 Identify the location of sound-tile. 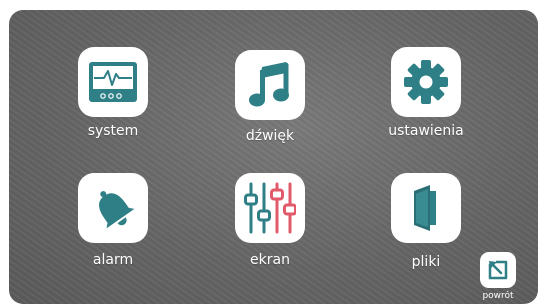
(270, 85).